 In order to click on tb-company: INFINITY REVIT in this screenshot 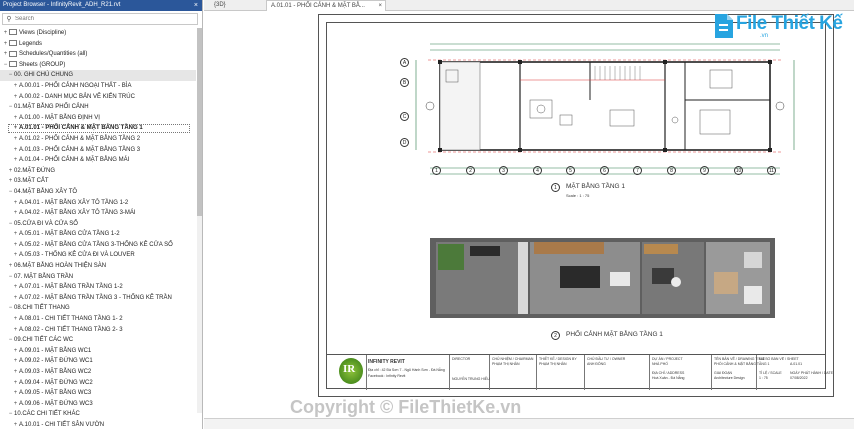, I will do `click(386, 362)`.